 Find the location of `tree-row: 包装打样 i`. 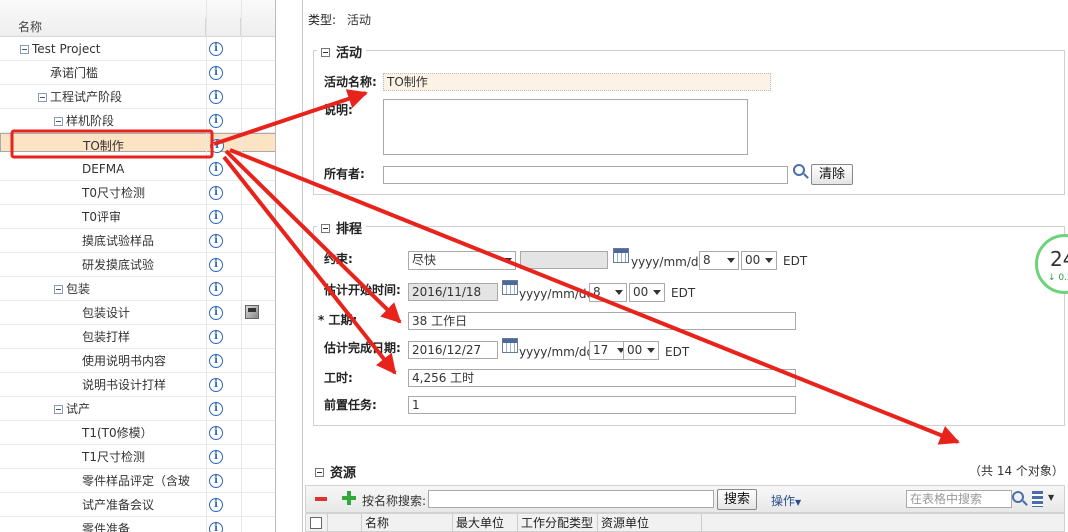

tree-row: 包装打样 i is located at coordinates (137, 337).